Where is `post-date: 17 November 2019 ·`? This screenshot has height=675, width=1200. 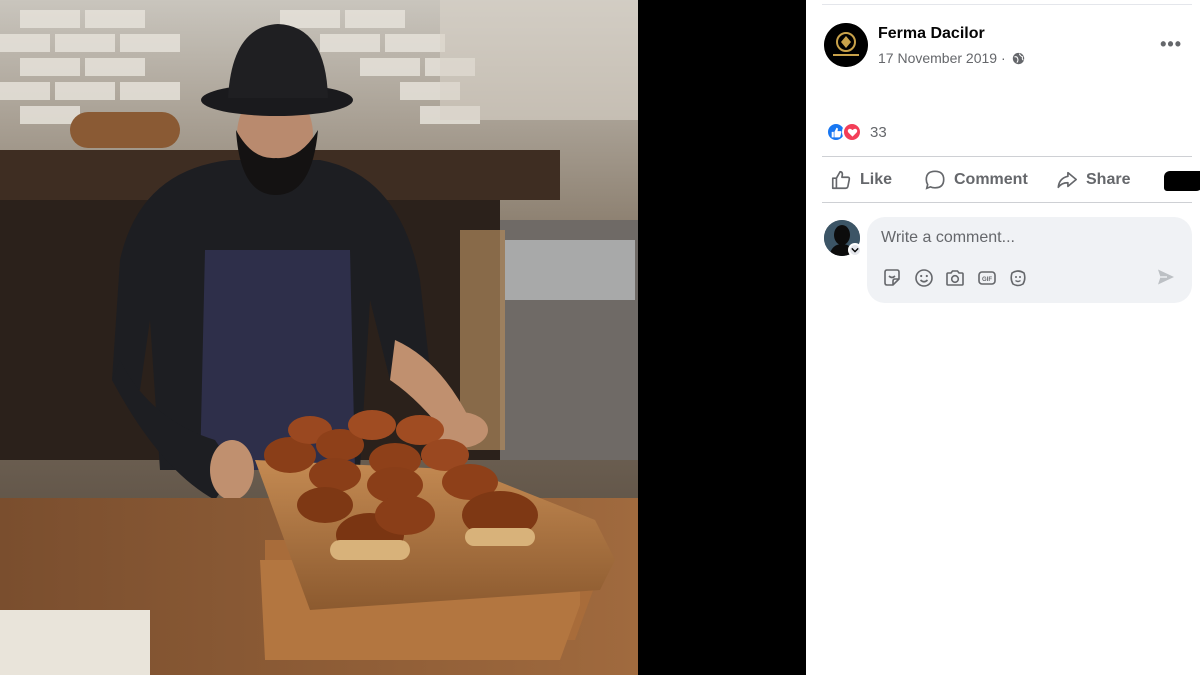
post-date: 17 November 2019 · is located at coordinates (951, 59).